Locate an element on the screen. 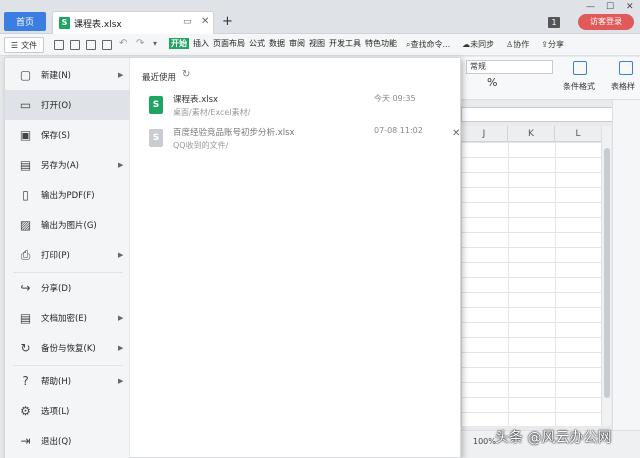 The width and height of the screenshot is (640, 458). lock-icon: ▤ is located at coordinates (25, 317).